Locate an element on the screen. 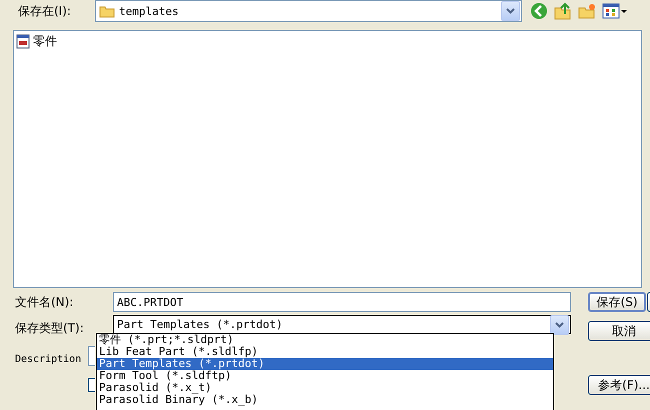 The height and width of the screenshot is (410, 650). cancel-button: 取消 is located at coordinates (619, 331).